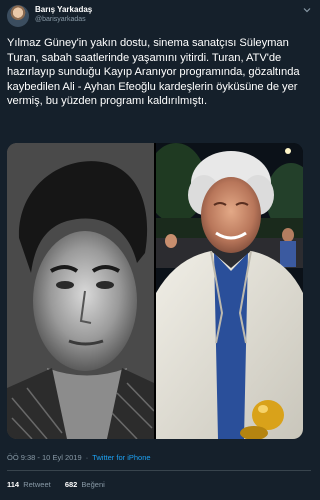 Image resolution: width=320 pixels, height=500 pixels. What do you see at coordinates (56, 484) in the screenshot?
I see `tweet-stats: 114 Retweet 682 Beğeni` at bounding box center [56, 484].